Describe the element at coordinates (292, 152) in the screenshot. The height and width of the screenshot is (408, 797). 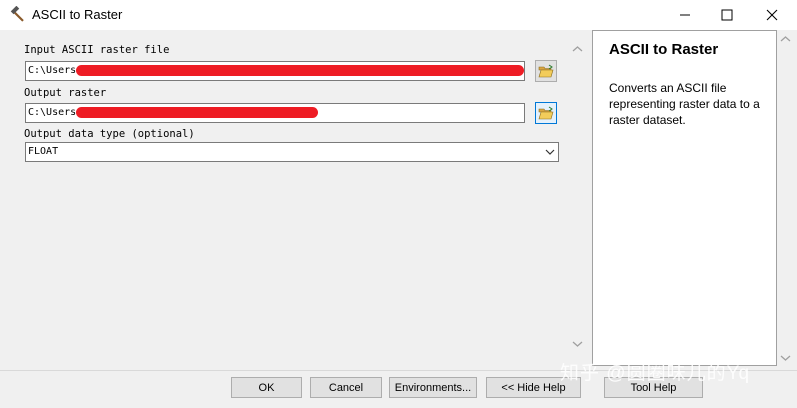
I see `data-type-select: FLOAT` at that location.